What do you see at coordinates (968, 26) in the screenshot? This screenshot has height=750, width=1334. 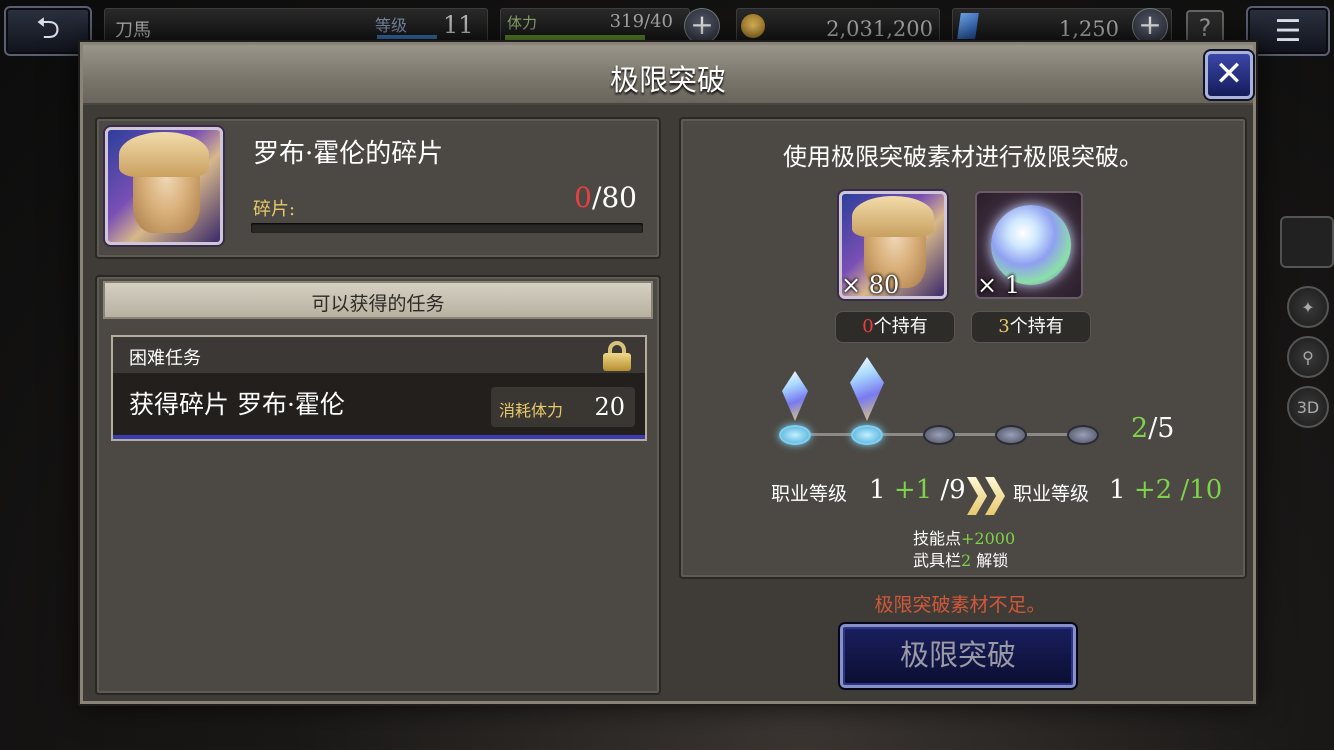 I see `gem-icon` at bounding box center [968, 26].